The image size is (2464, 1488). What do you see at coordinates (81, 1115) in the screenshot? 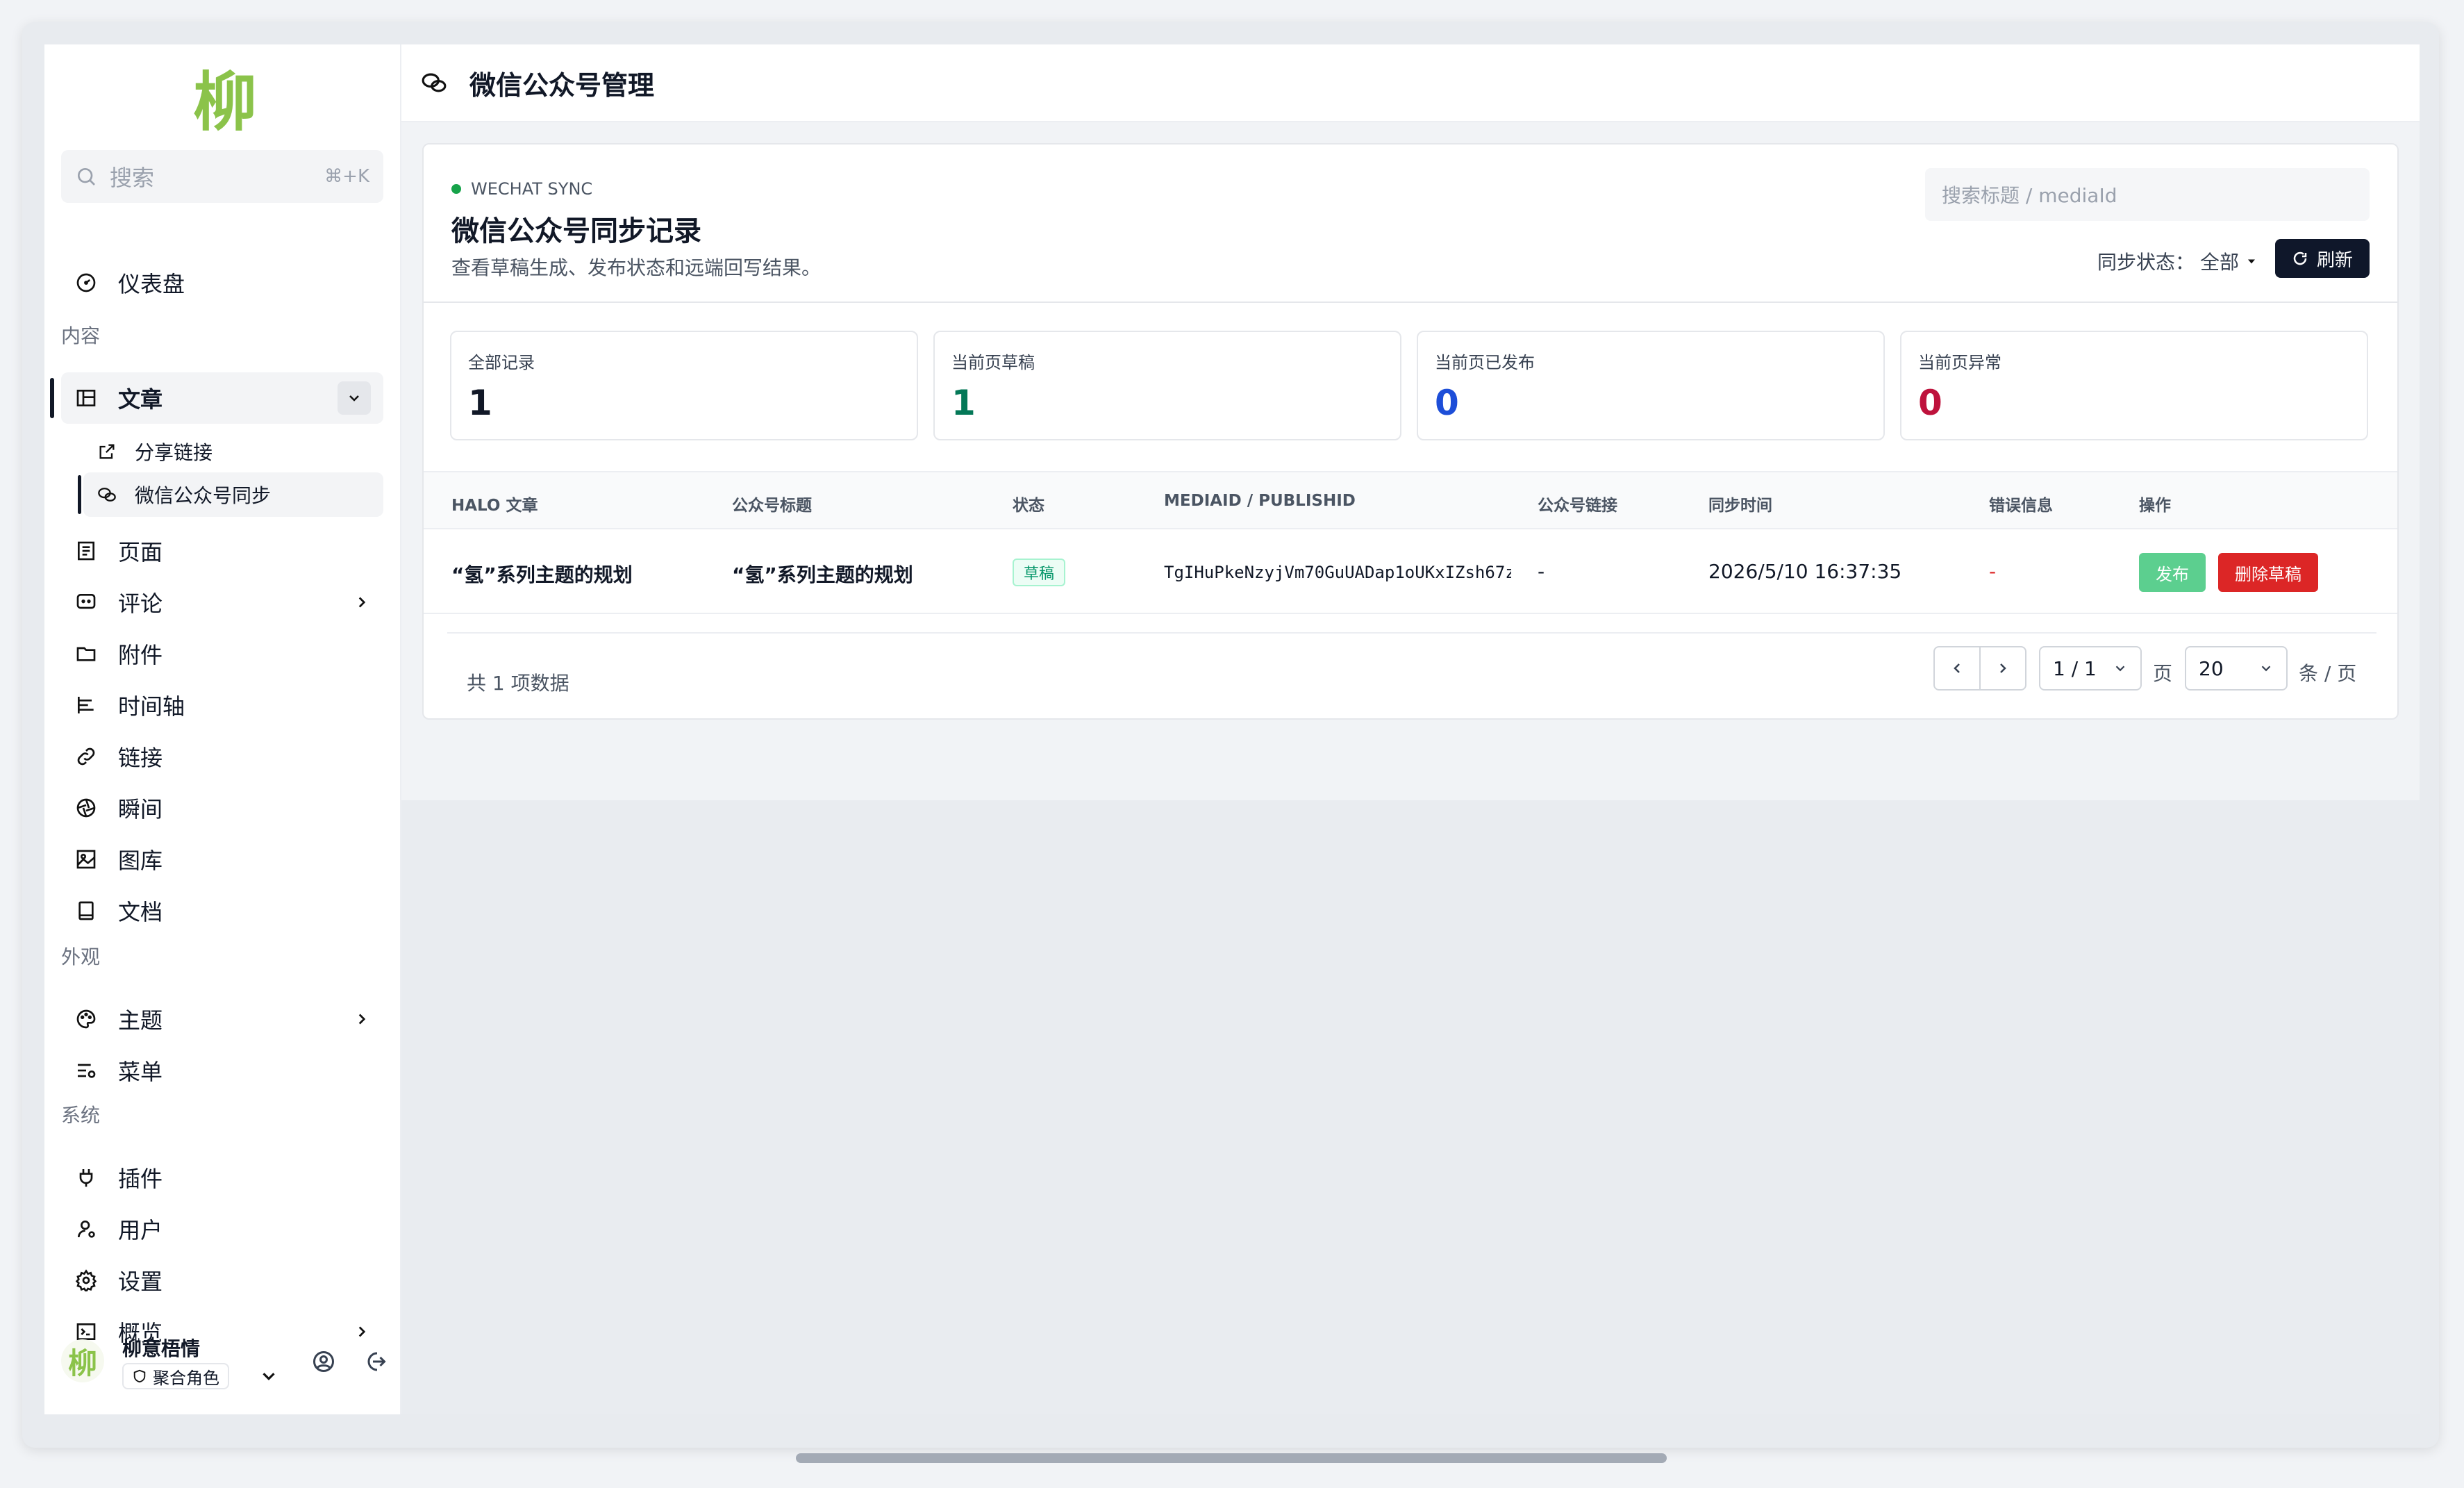
I see `group-label-system: 系统` at bounding box center [81, 1115].